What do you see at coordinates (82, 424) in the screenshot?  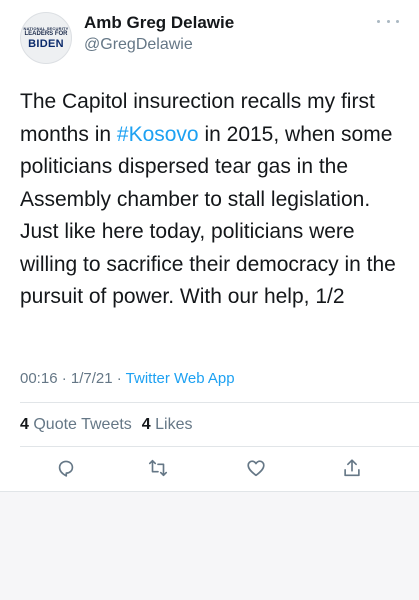 I see `quote-tweets-label: Quote Tweets` at bounding box center [82, 424].